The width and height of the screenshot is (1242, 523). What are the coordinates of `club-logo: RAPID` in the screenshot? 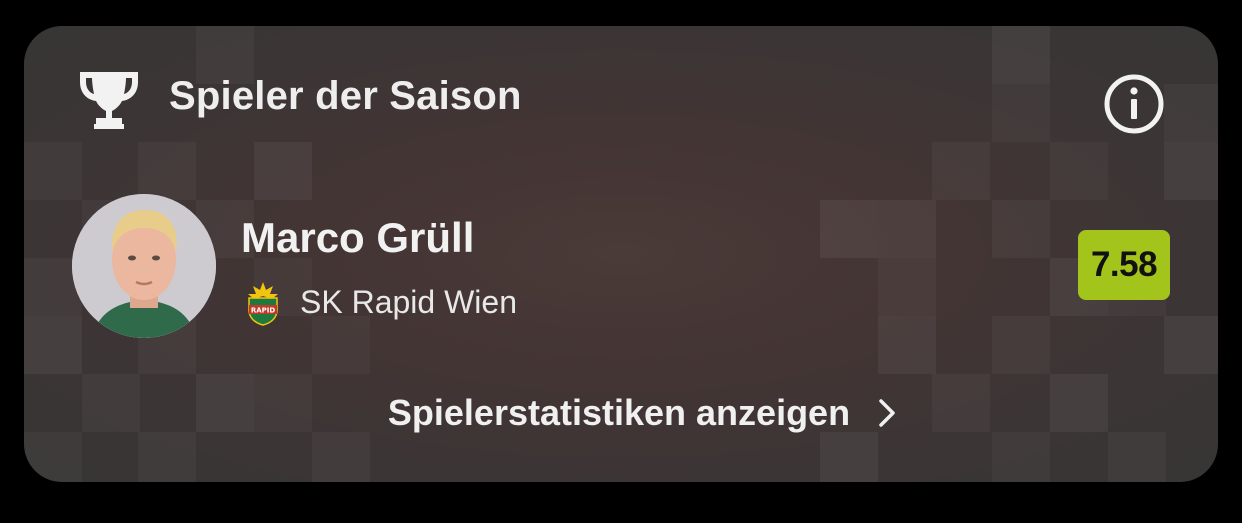 It's located at (263, 304).